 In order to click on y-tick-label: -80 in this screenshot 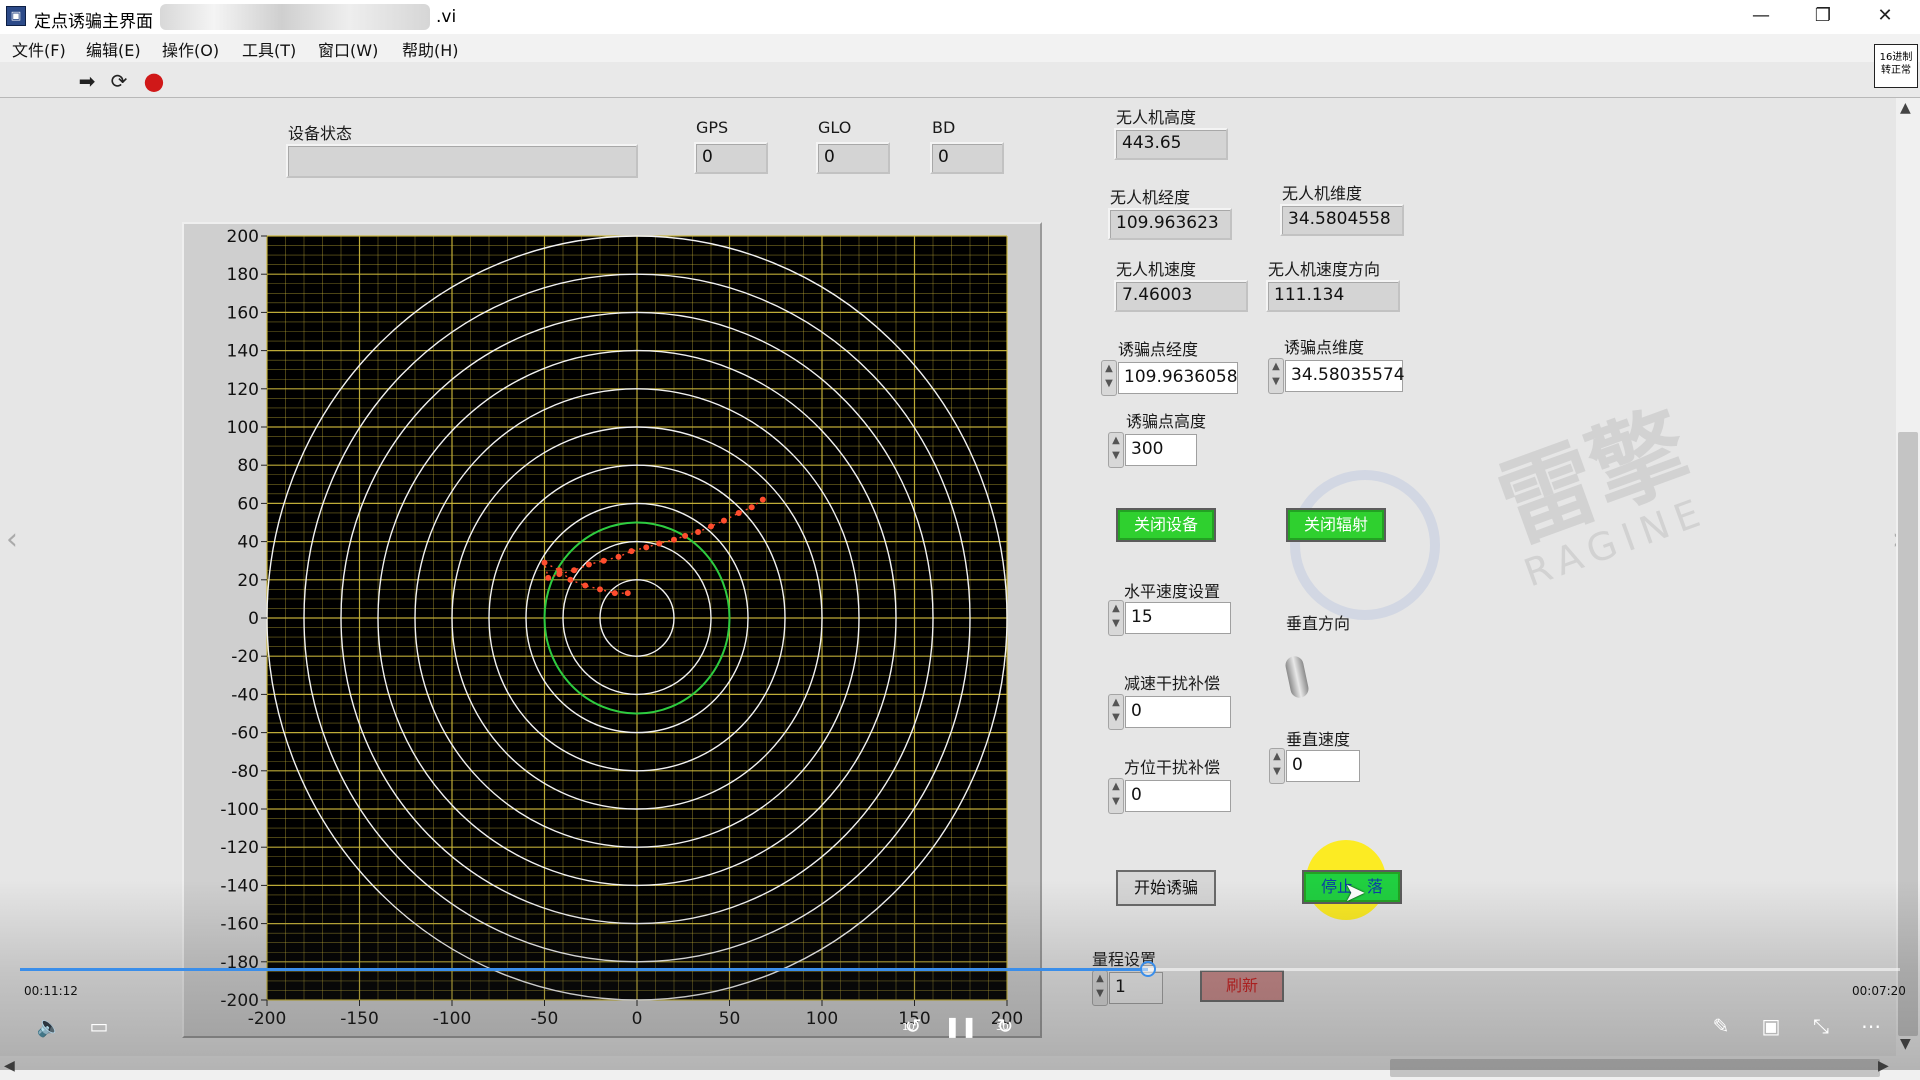, I will do `click(245, 772)`.